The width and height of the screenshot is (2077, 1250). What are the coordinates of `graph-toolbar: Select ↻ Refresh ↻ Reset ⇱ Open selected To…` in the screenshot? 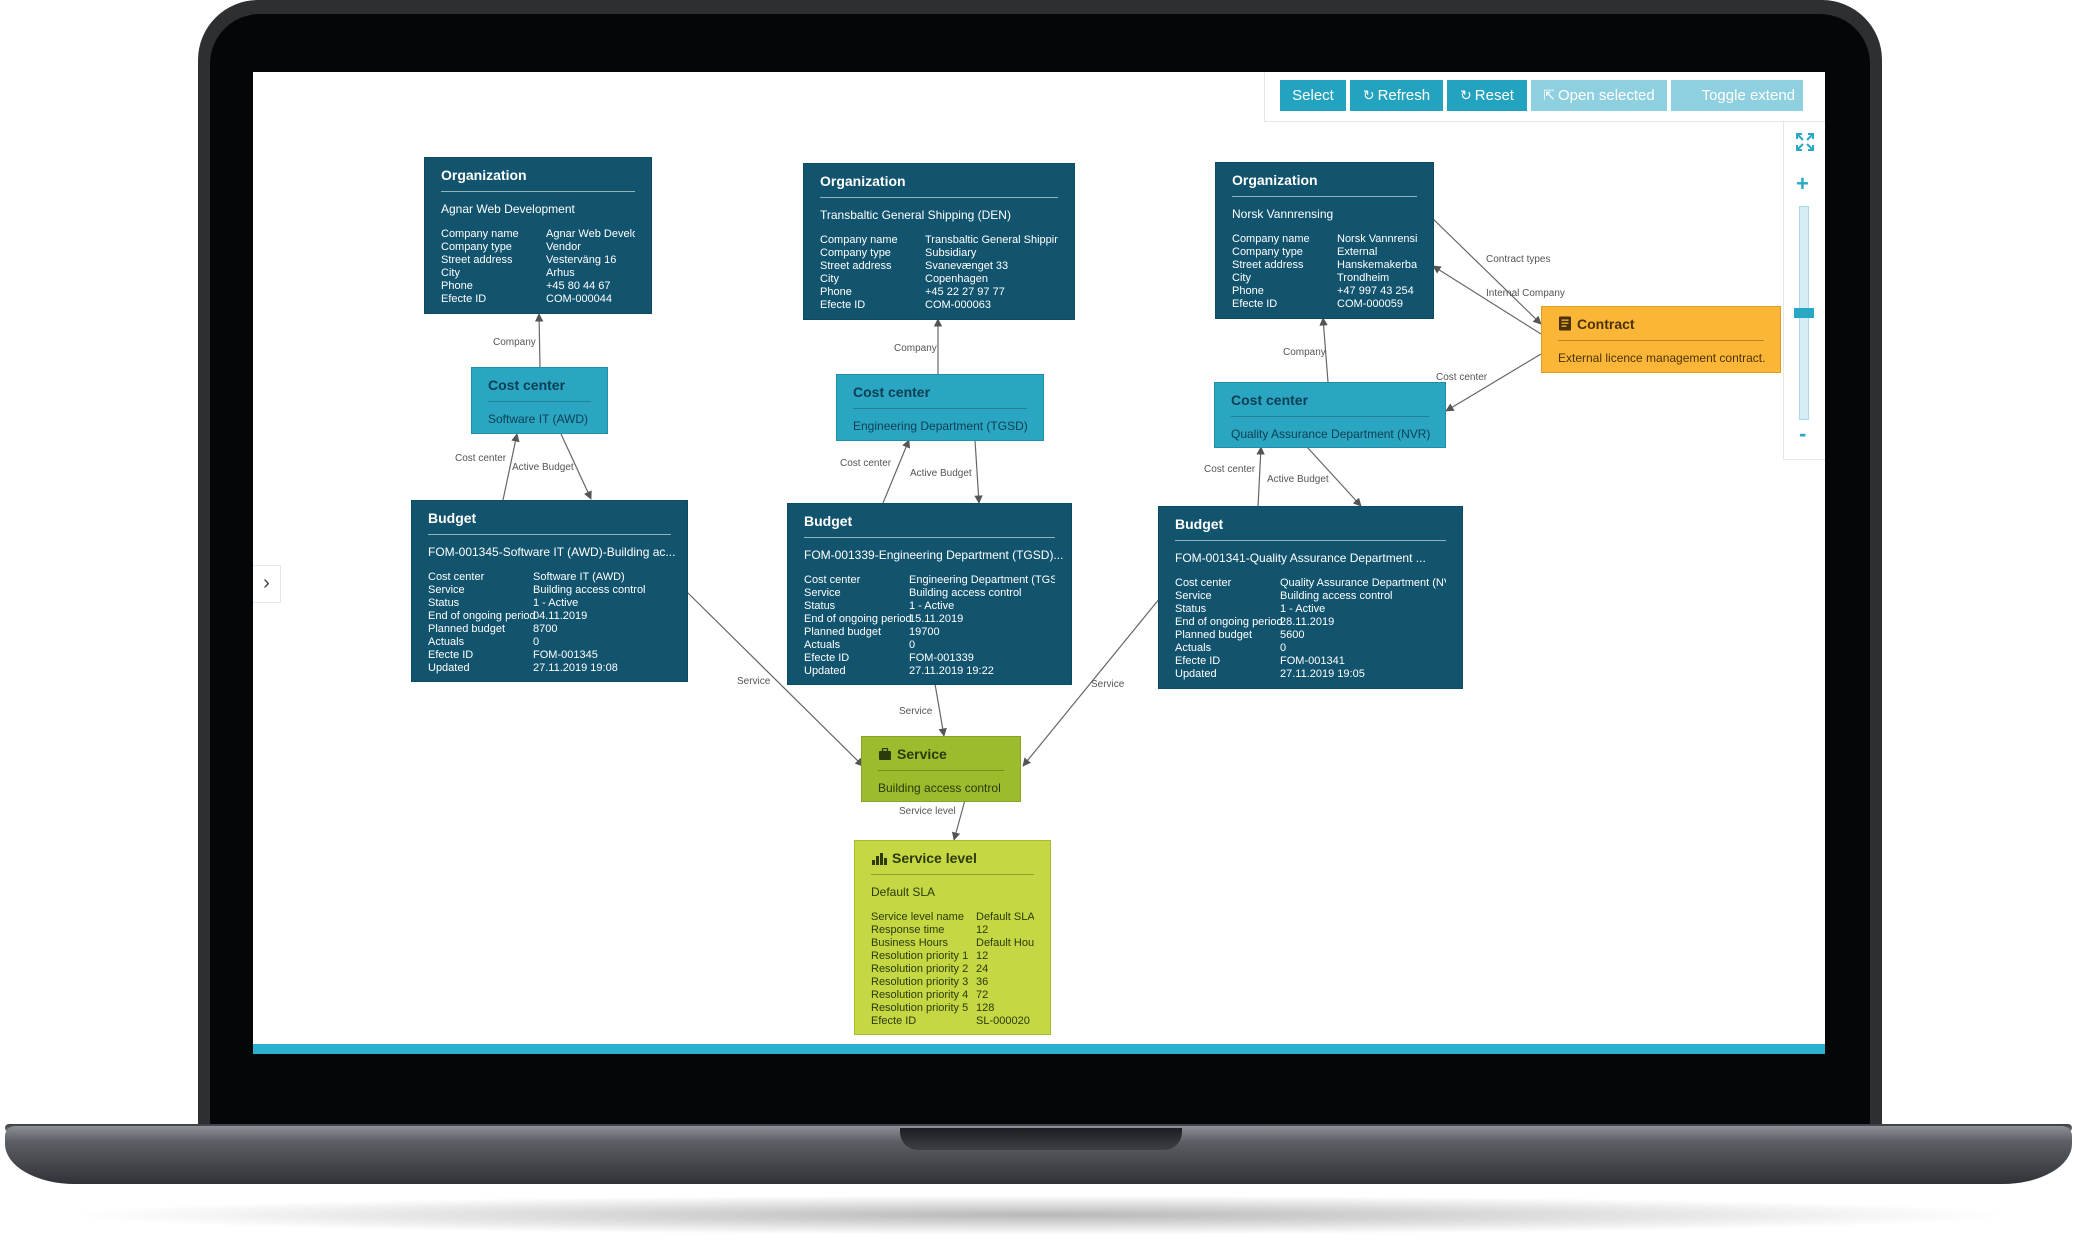 It's located at (1544, 97).